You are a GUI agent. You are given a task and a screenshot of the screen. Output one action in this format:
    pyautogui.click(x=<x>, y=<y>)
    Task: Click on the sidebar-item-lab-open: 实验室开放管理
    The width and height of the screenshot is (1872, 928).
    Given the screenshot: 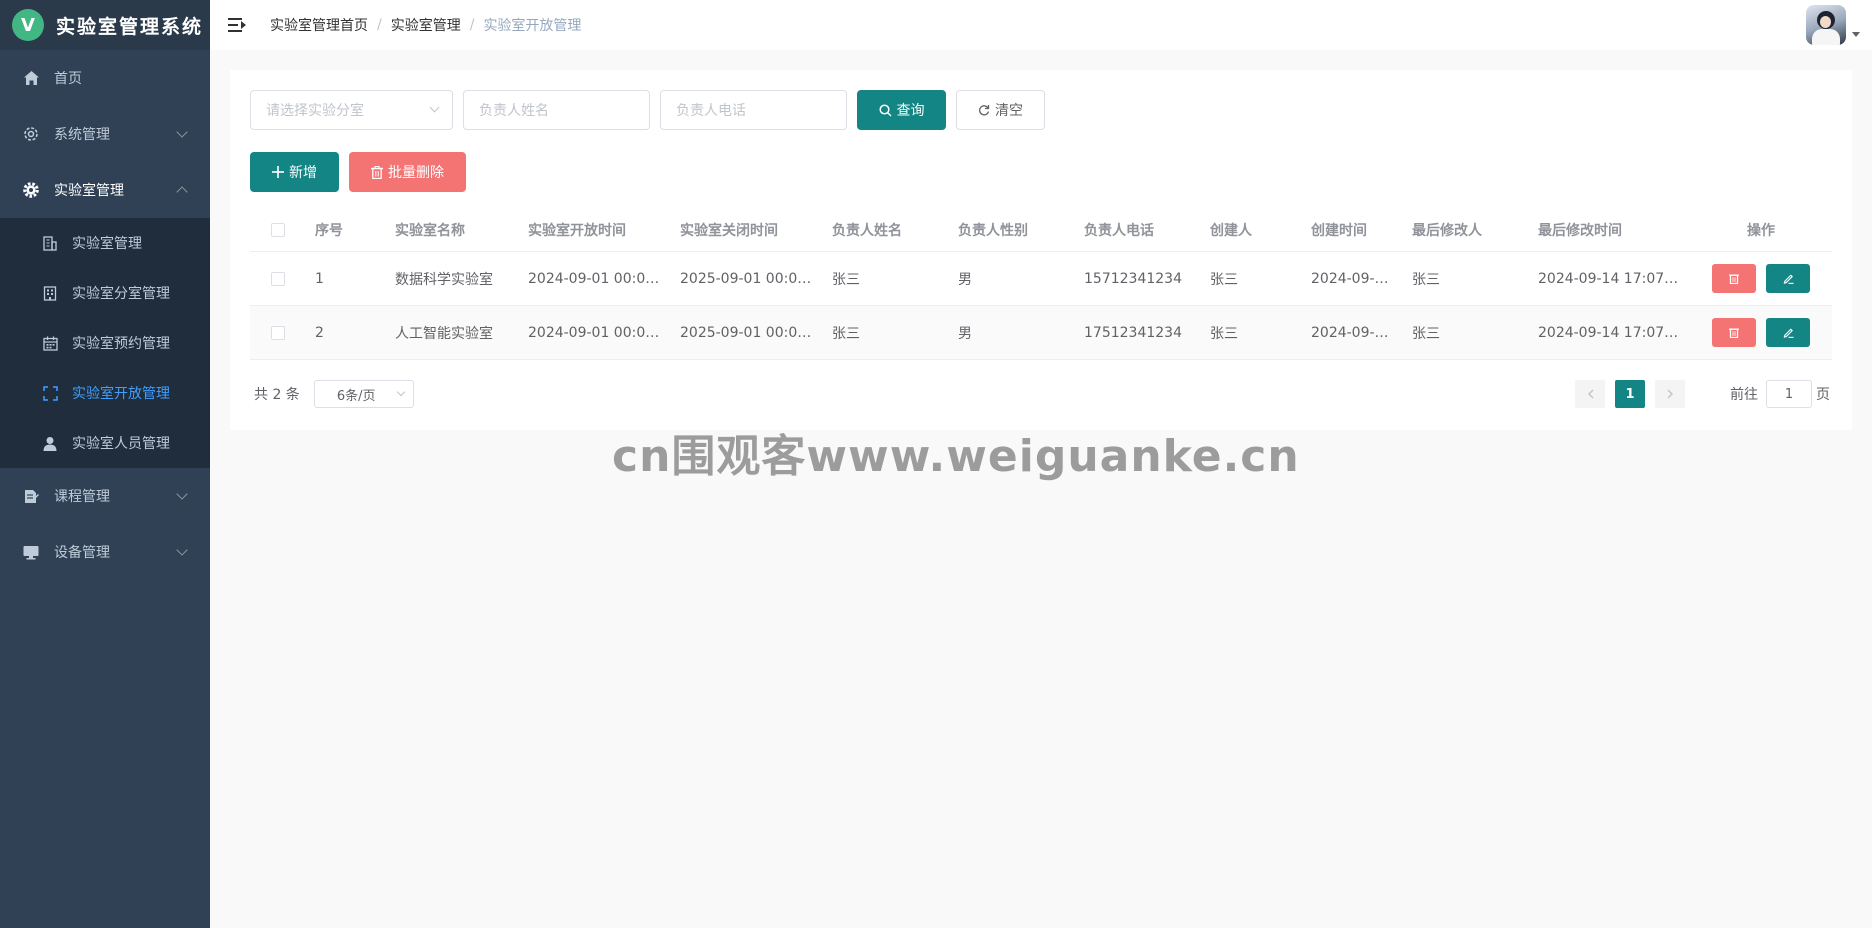 What is the action you would take?
    pyautogui.click(x=105, y=393)
    